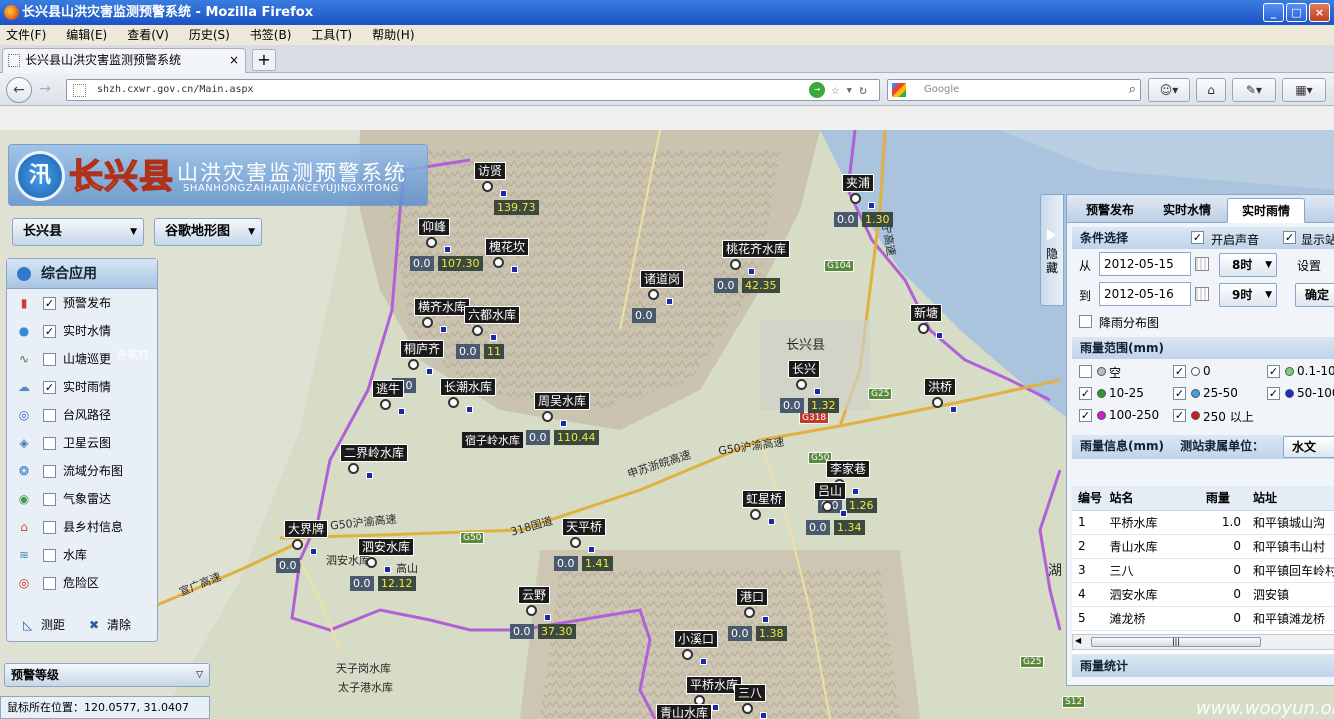 Image resolution: width=1334 pixels, height=719 pixels. Describe the element at coordinates (1203, 642) in the screenshot. I see `table-horizontal-scrollbar: ◀ |||` at that location.